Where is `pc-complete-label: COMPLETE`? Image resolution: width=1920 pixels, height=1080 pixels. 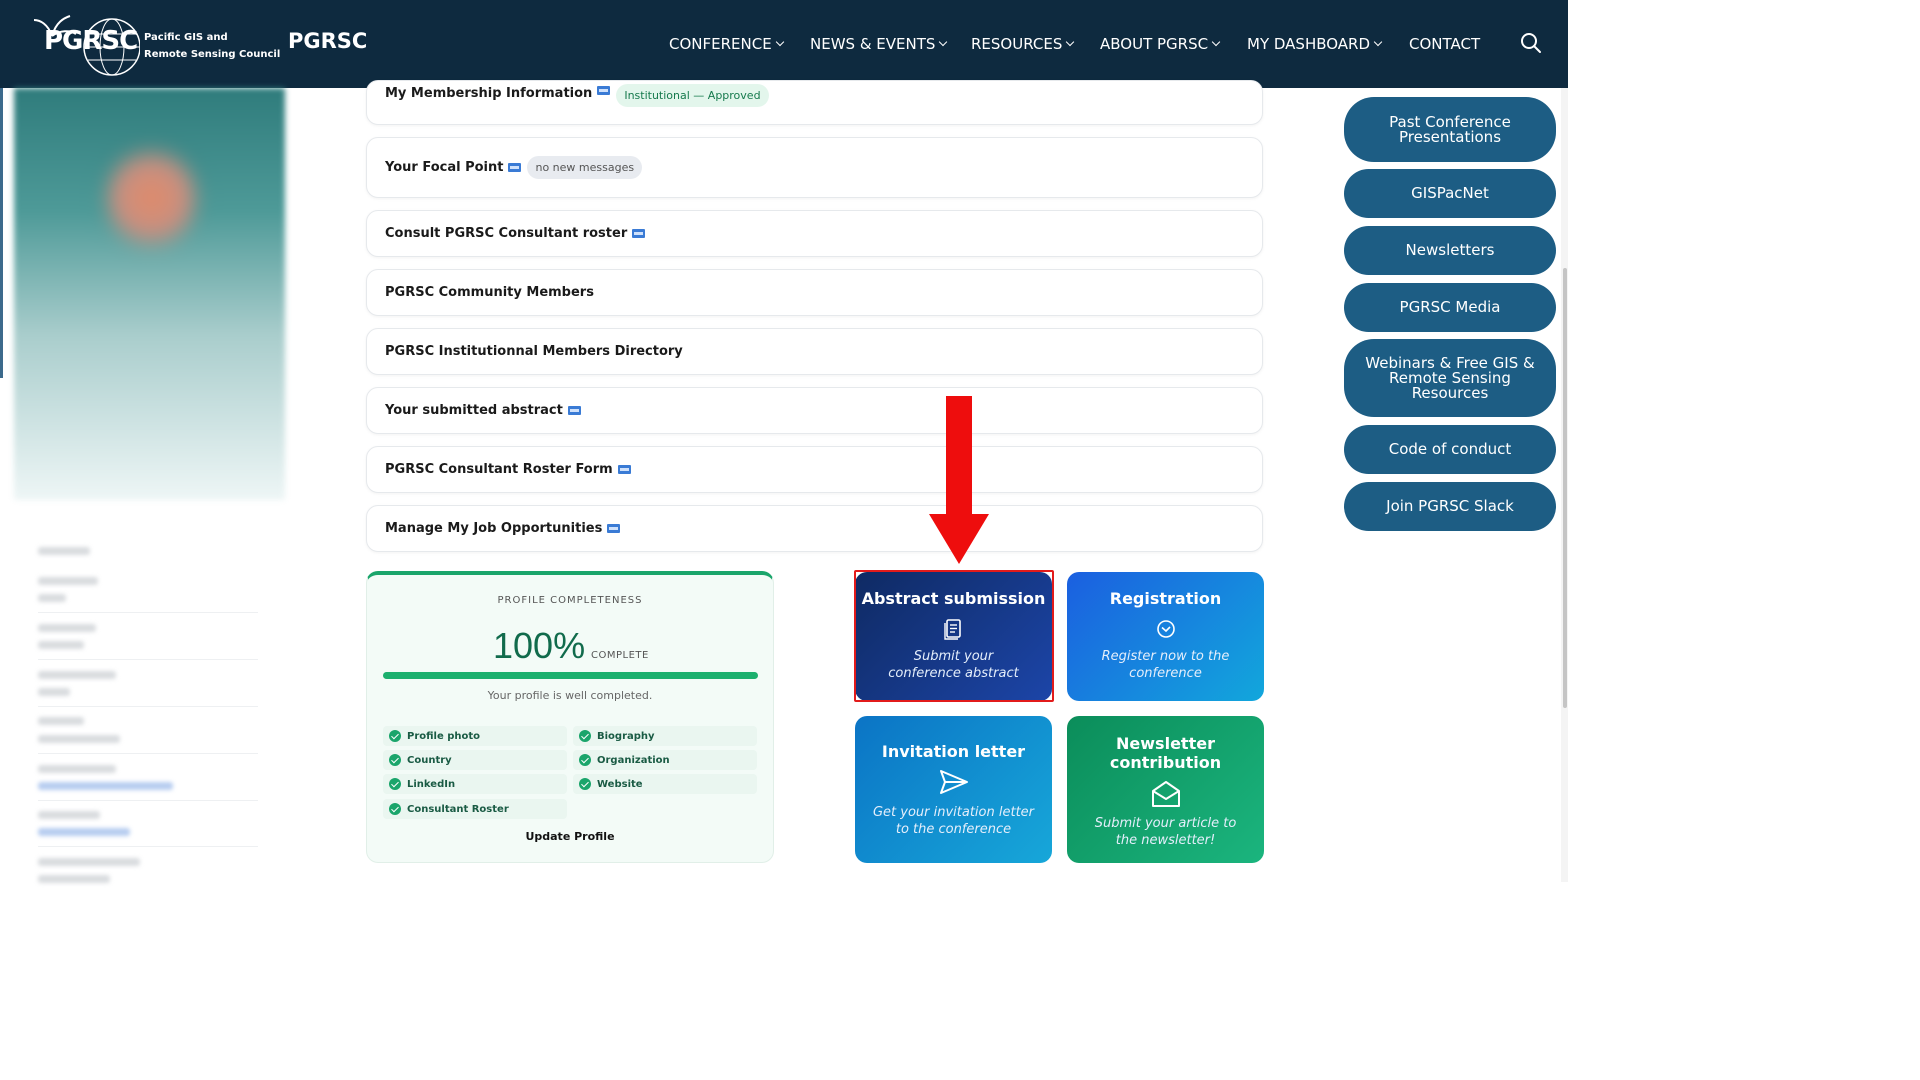
pc-complete-label: COMPLETE is located at coordinates (620, 655).